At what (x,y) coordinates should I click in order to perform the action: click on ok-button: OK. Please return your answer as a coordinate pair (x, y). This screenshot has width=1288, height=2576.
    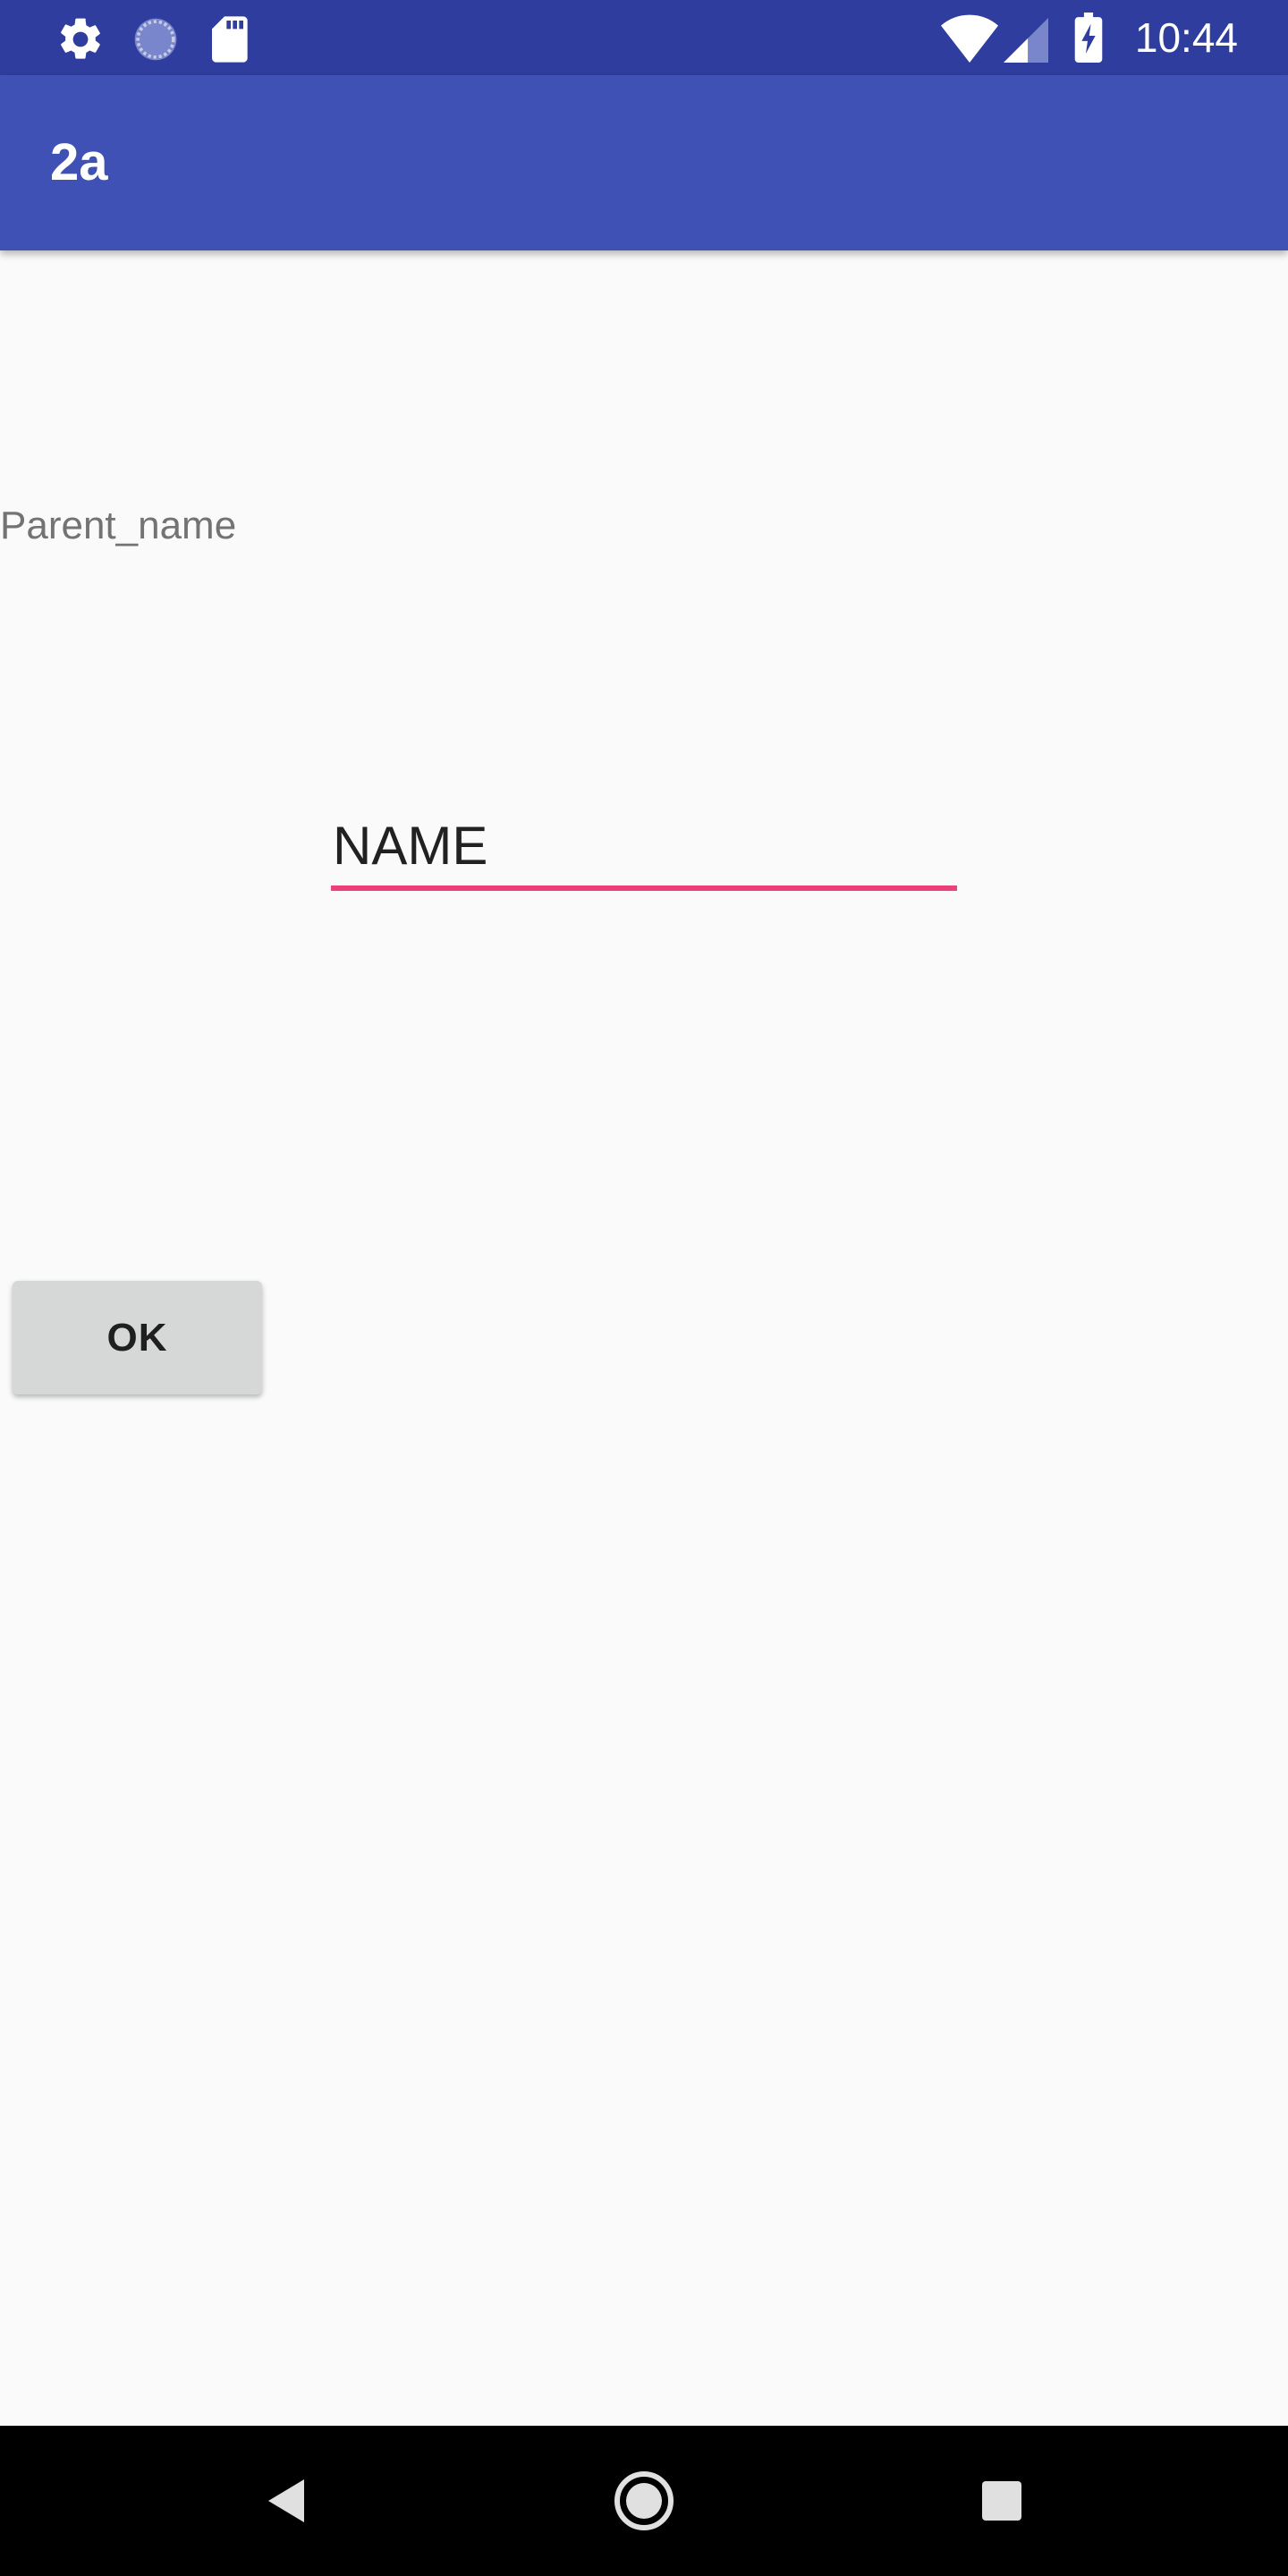
    Looking at the image, I should click on (137, 1337).